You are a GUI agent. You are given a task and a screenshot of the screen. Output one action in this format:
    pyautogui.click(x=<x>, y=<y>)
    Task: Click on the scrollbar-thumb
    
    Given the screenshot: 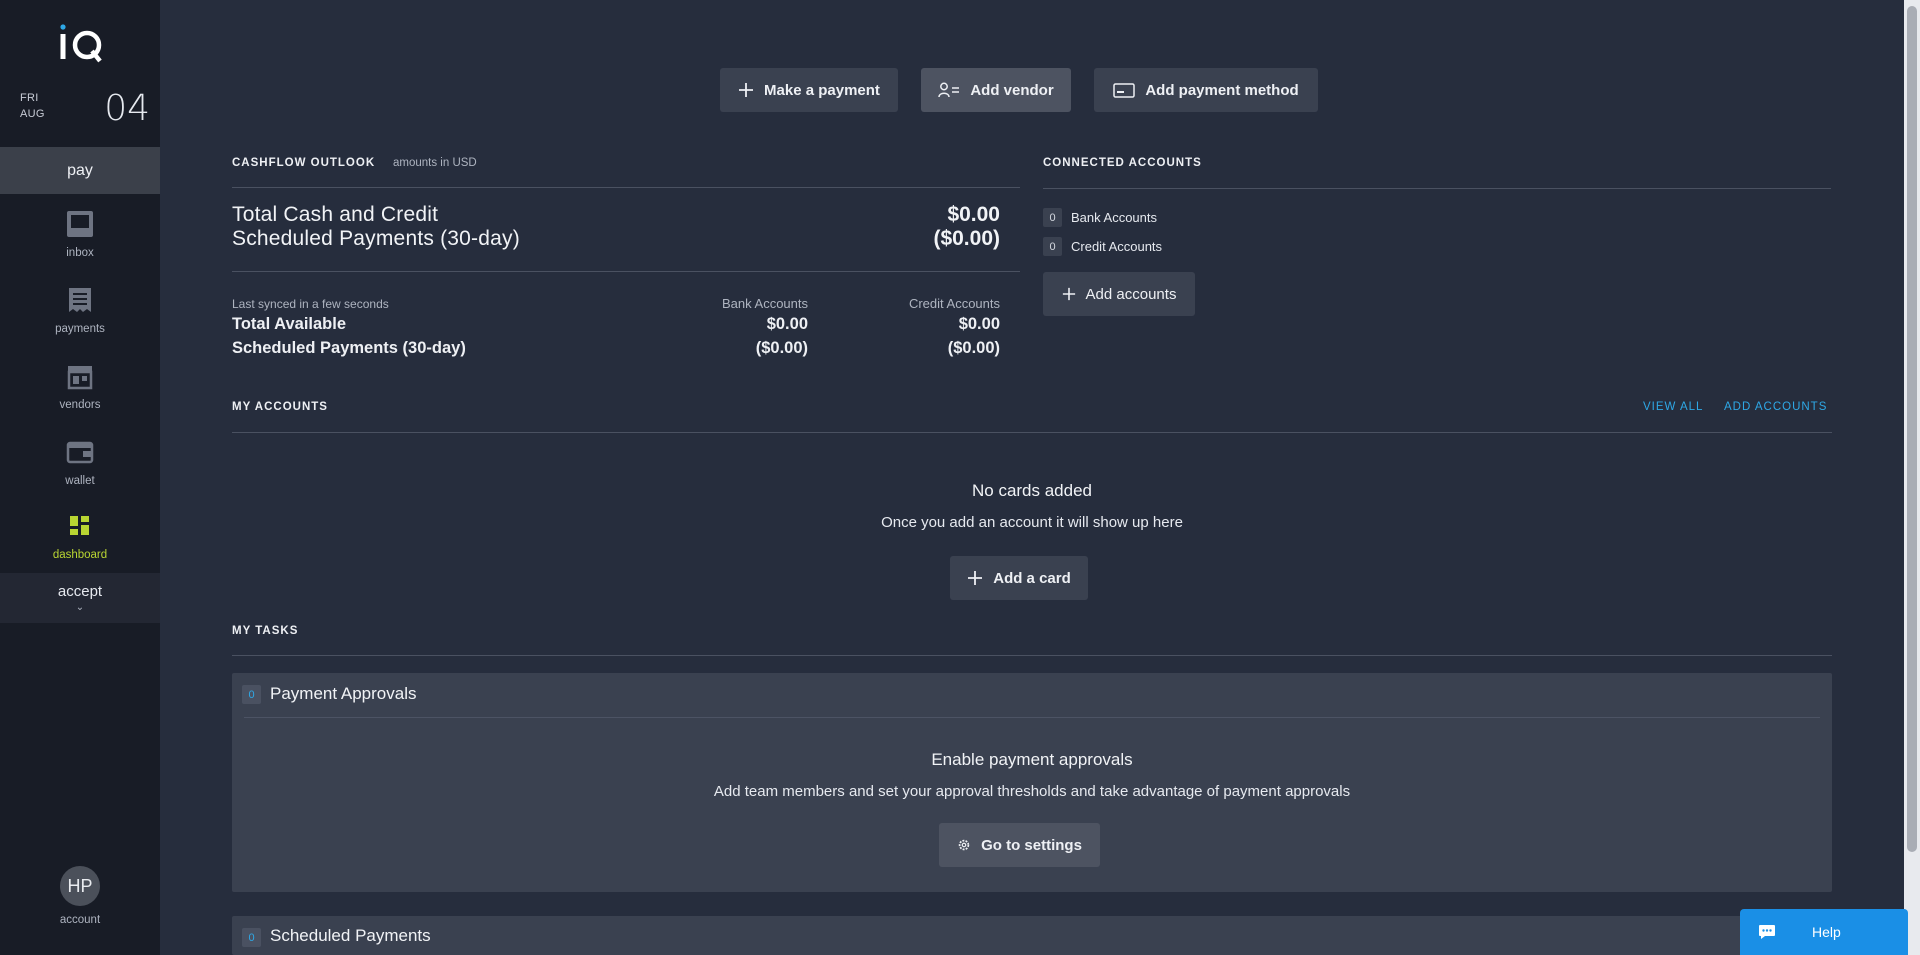 What is the action you would take?
    pyautogui.click(x=1912, y=429)
    